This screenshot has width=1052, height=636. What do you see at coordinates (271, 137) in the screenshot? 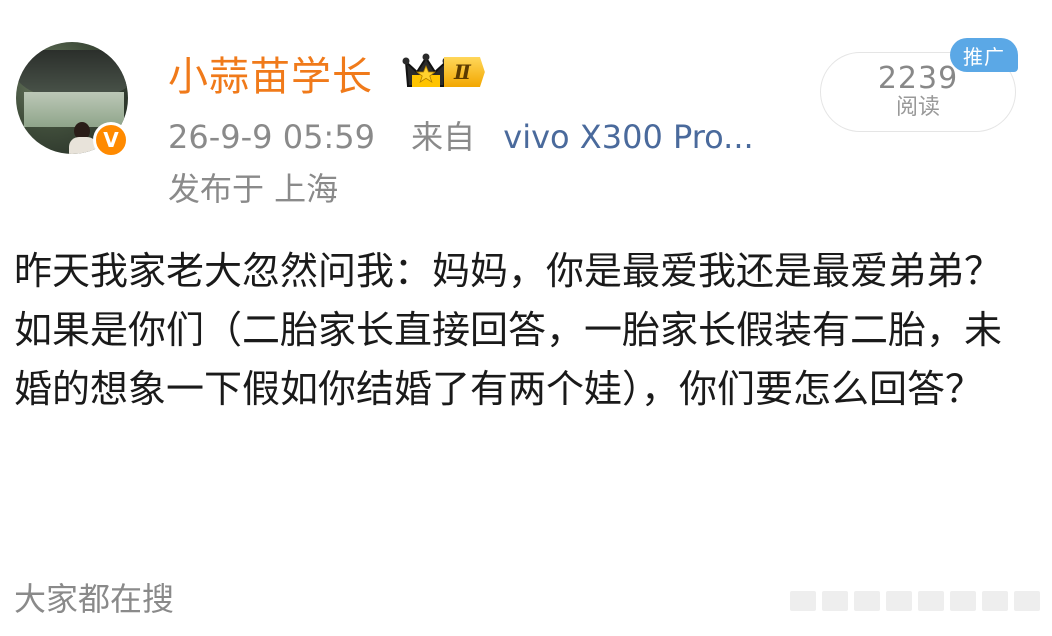
I see `post-timestamp: 26-9-9 05:59` at bounding box center [271, 137].